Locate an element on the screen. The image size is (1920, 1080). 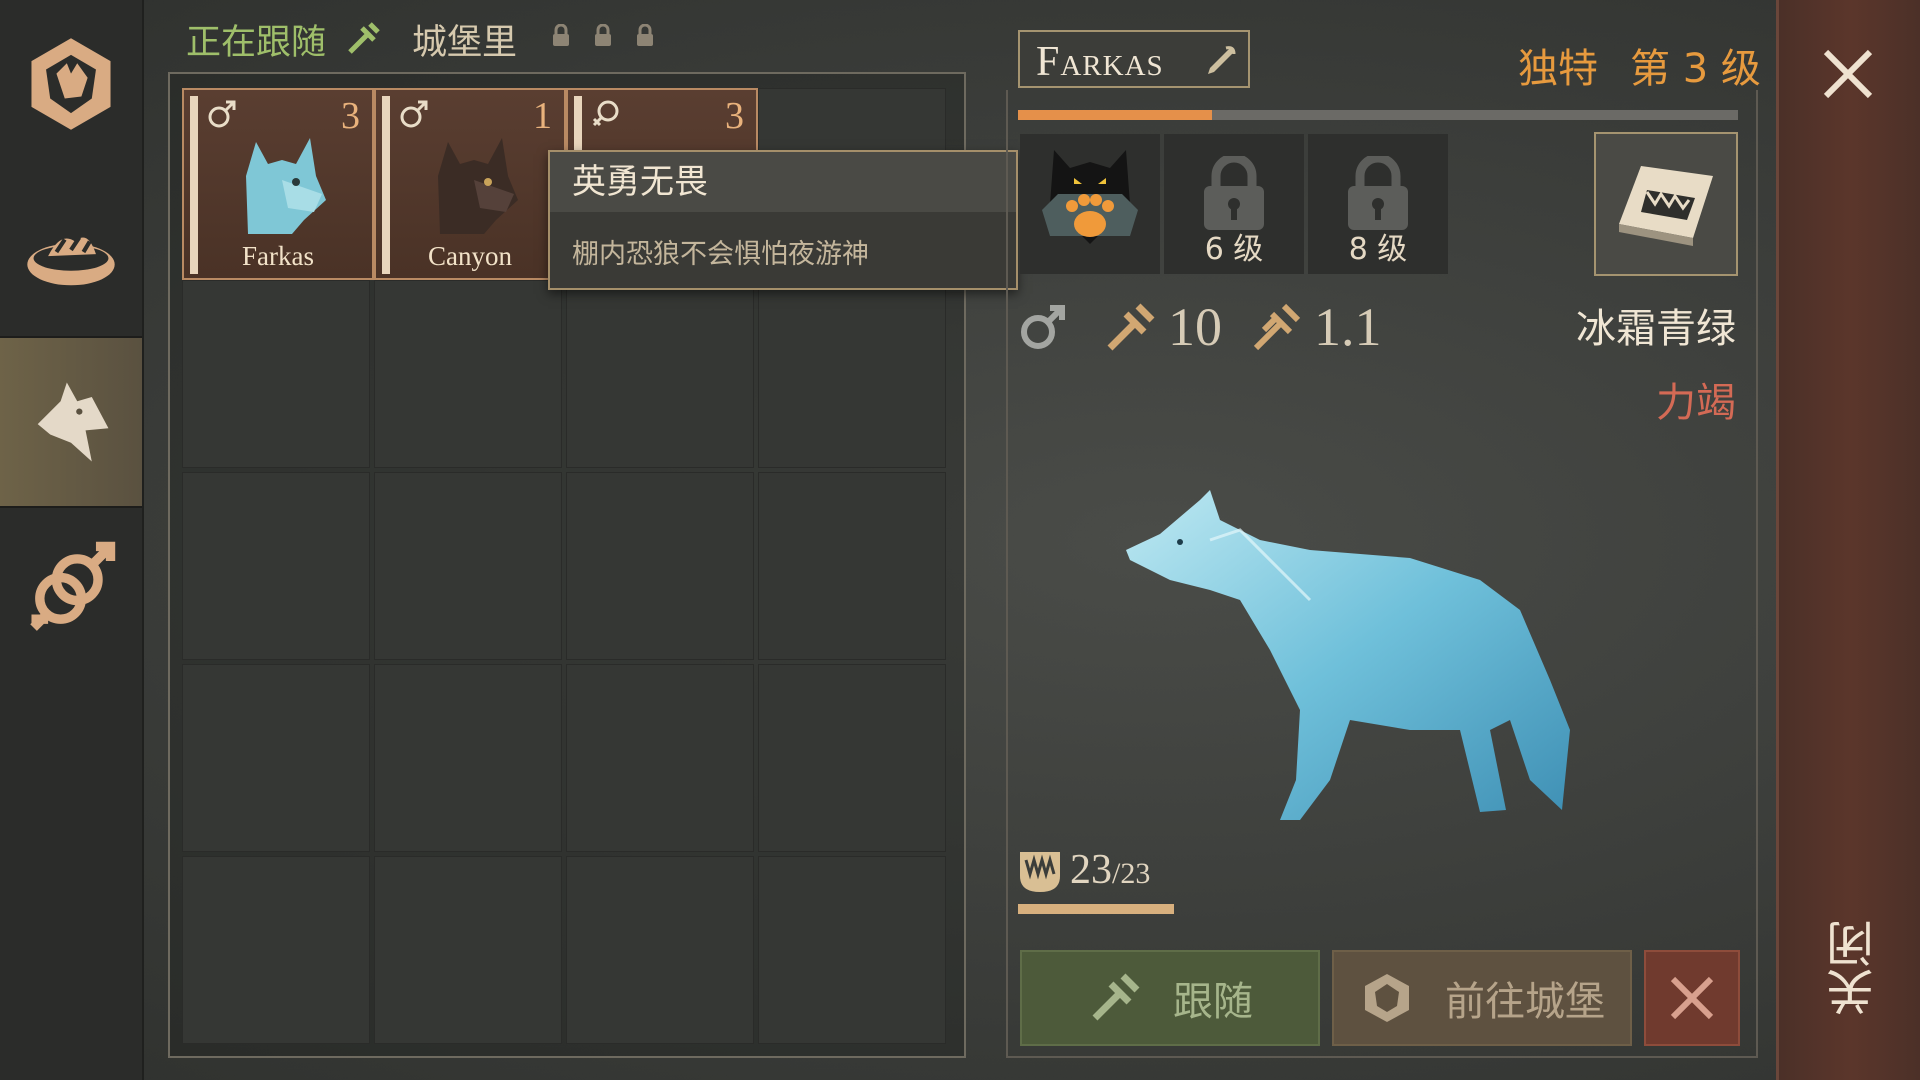
slot-name: Canyon is located at coordinates (470, 256).